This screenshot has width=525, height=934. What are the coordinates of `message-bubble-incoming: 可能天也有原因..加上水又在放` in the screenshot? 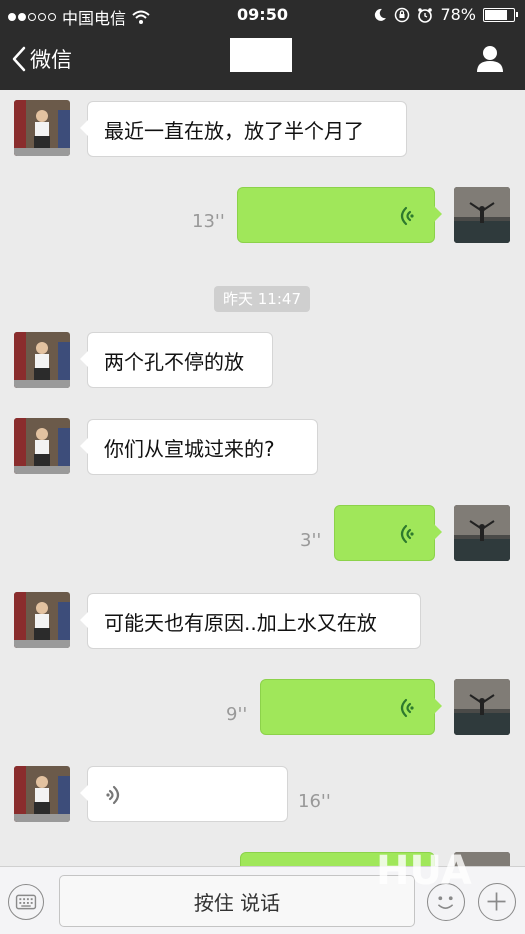 It's located at (250, 621).